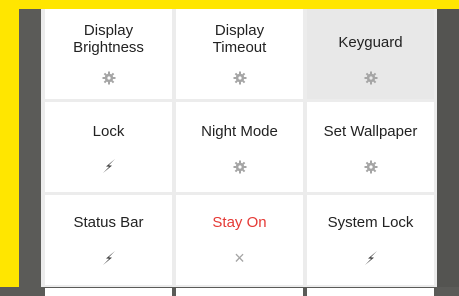  I want to click on tile-label: Display Brightness, so click(108, 39).